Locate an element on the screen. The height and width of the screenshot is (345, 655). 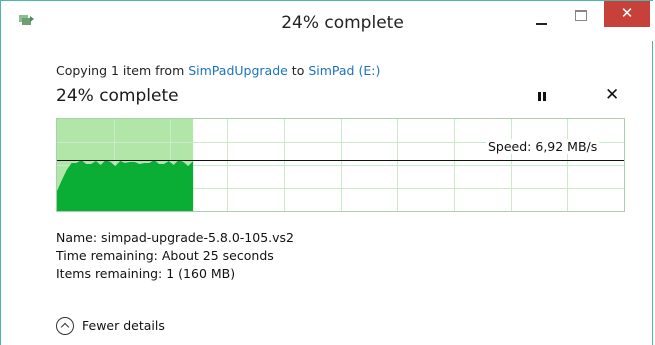
close-icon: ✕ is located at coordinates (627, 13).